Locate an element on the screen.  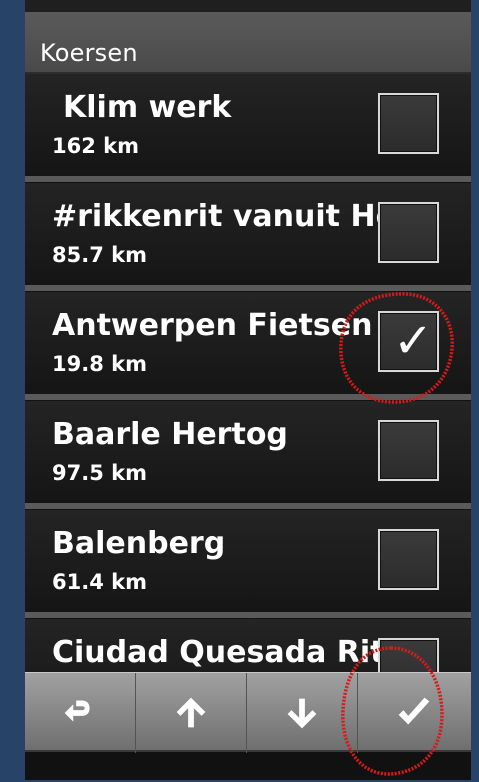
scroll-down-button is located at coordinates (302, 713).